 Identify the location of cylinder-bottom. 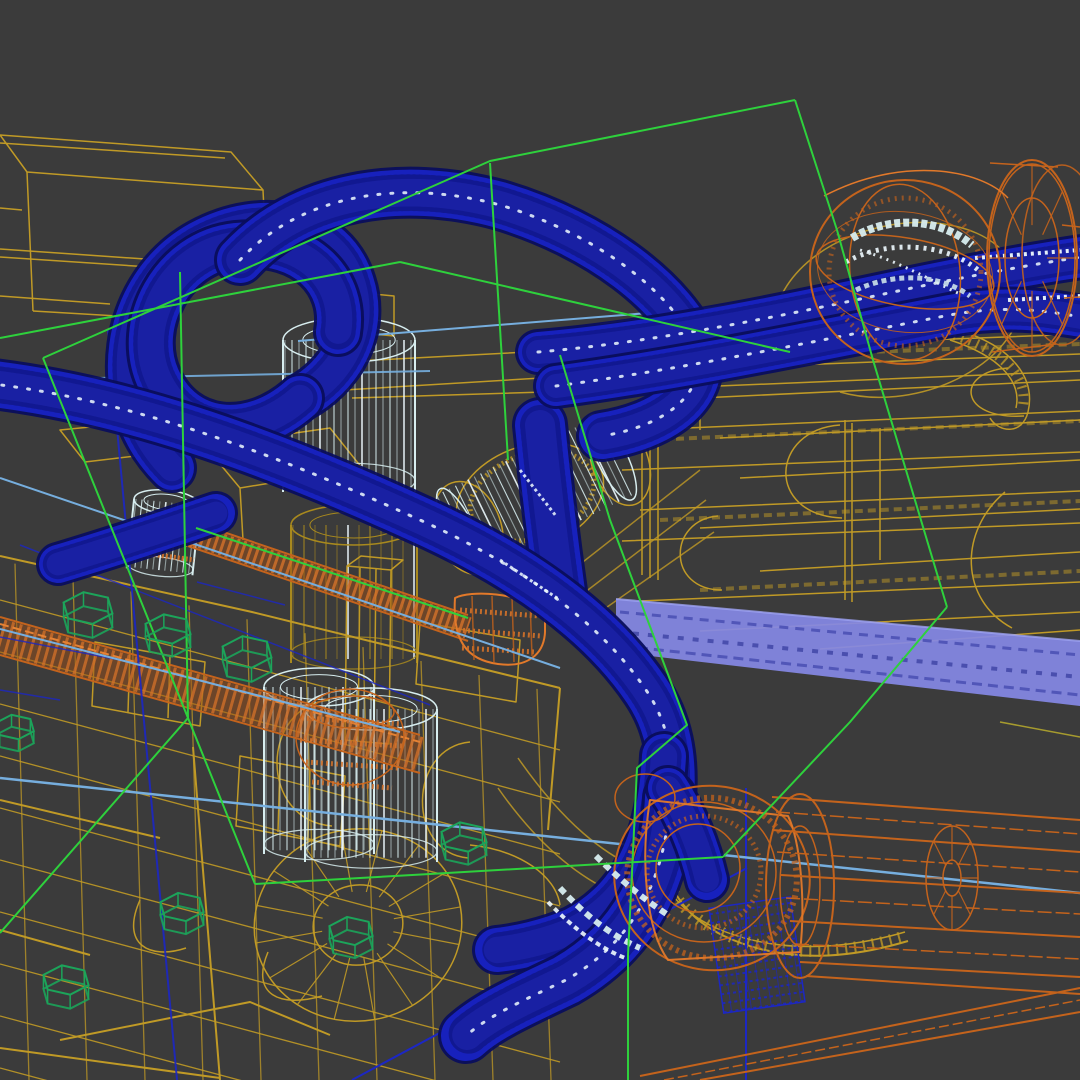
(859, 1033).